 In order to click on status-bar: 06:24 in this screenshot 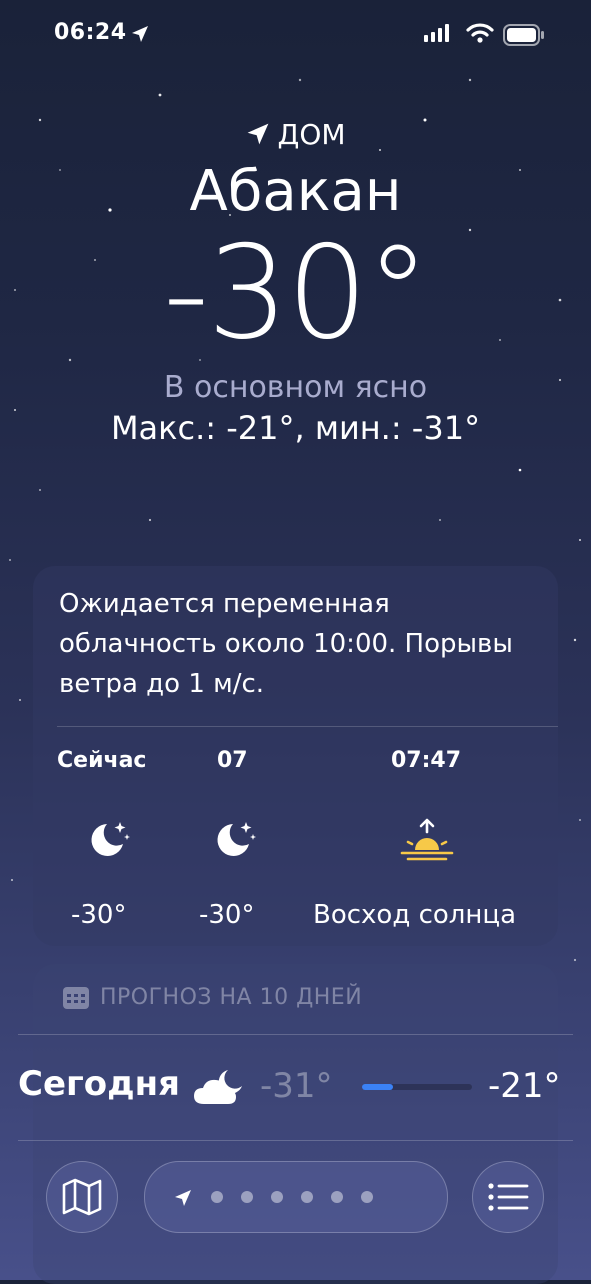, I will do `click(295, 36)`.